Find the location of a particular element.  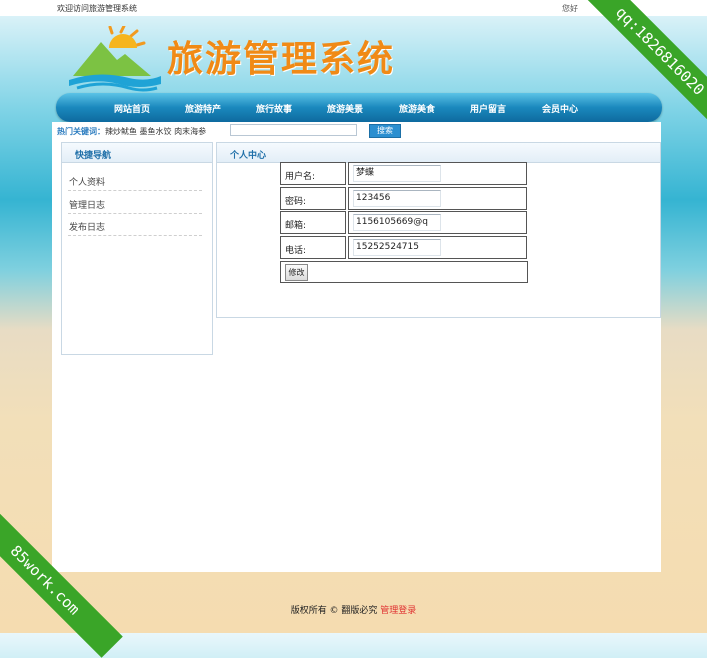

password-value-cell: 123456 is located at coordinates (437, 198).